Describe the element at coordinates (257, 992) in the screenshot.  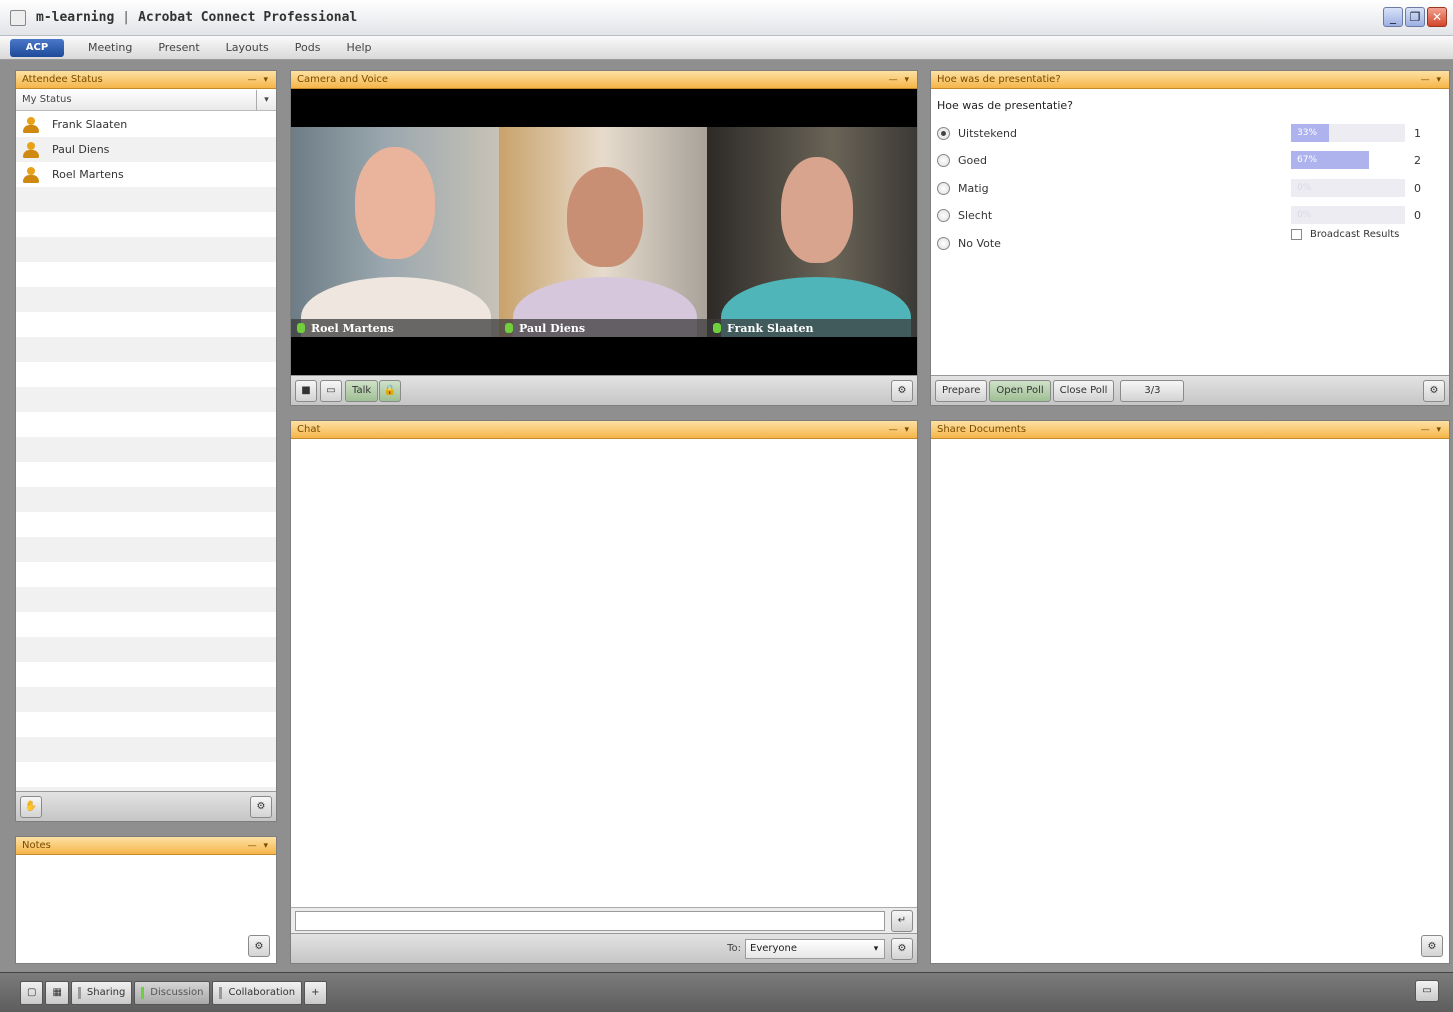
I see `tab-collaboration: Collaboration` at that location.